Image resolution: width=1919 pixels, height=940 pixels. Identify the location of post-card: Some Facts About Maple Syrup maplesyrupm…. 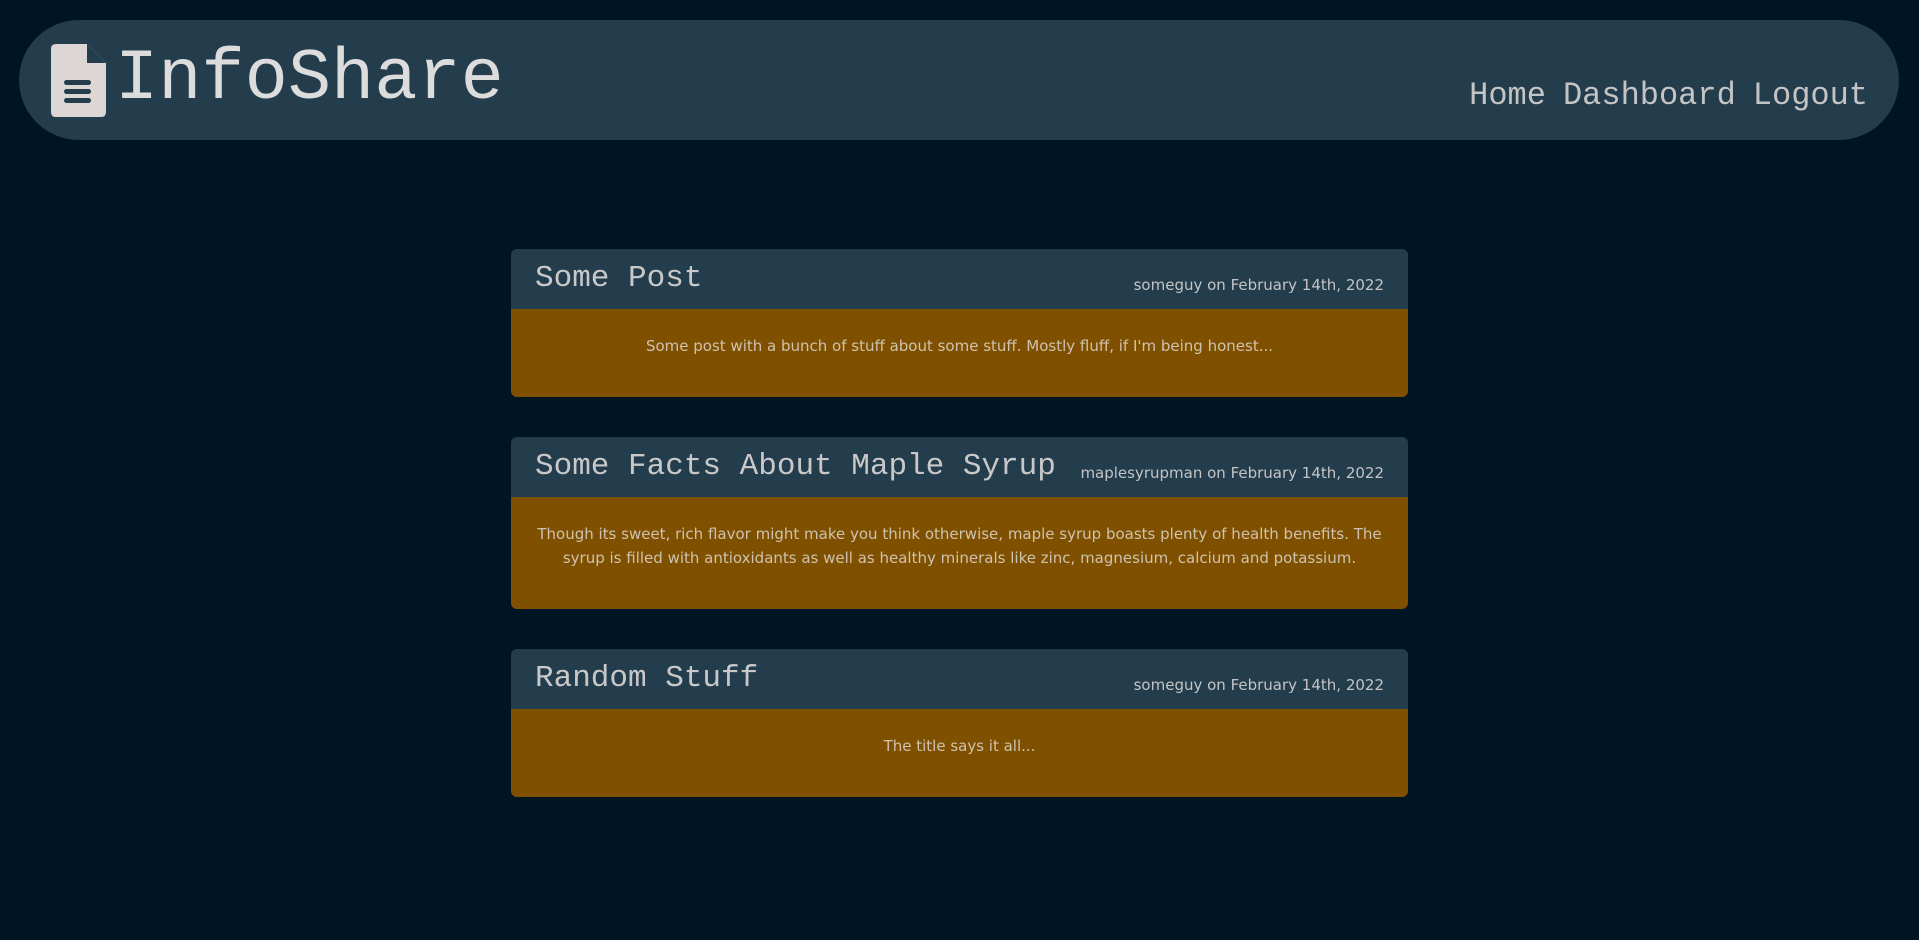
(959, 523).